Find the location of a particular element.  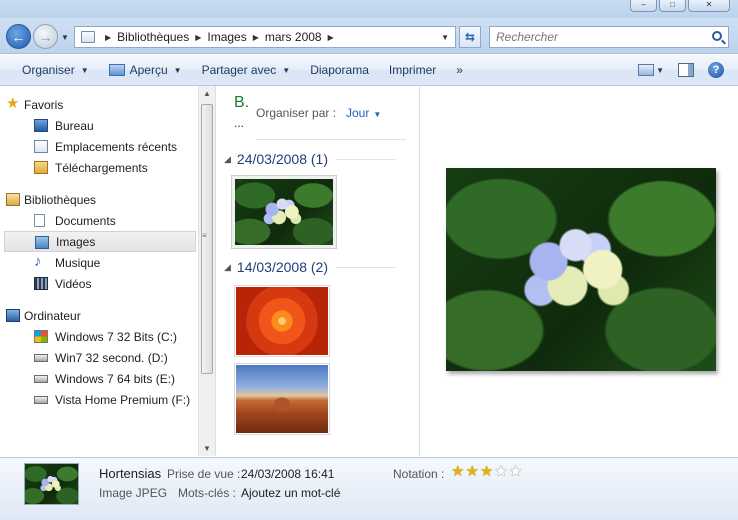

nav-label: Win7 32 second. (D:) is located at coordinates (111, 357).